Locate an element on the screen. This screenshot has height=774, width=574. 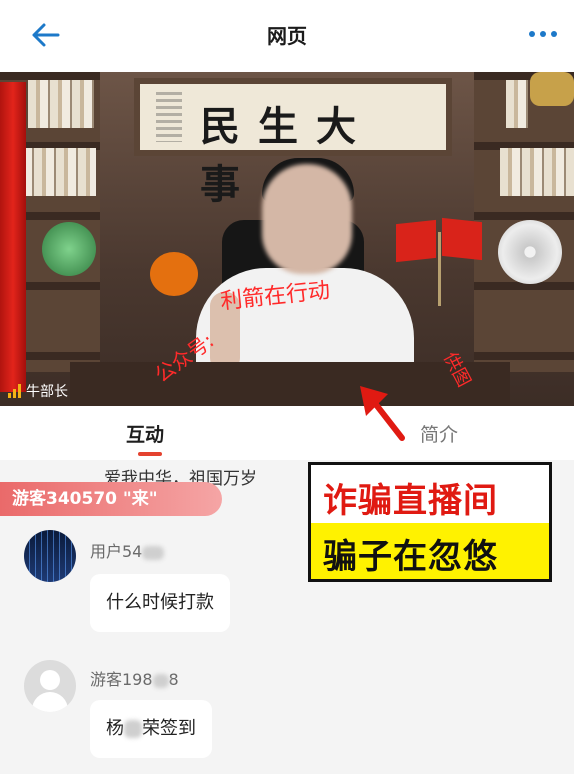
page-title: 网页 is located at coordinates (287, 36).